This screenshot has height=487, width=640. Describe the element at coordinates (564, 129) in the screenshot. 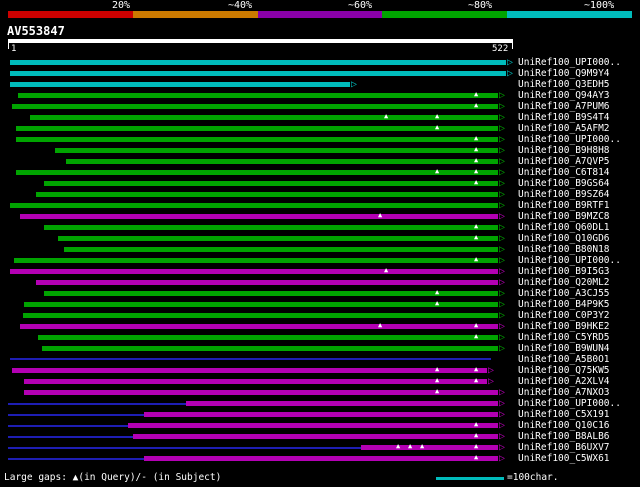

I see `hit-label: UniRef100_A5AFM2` at that location.